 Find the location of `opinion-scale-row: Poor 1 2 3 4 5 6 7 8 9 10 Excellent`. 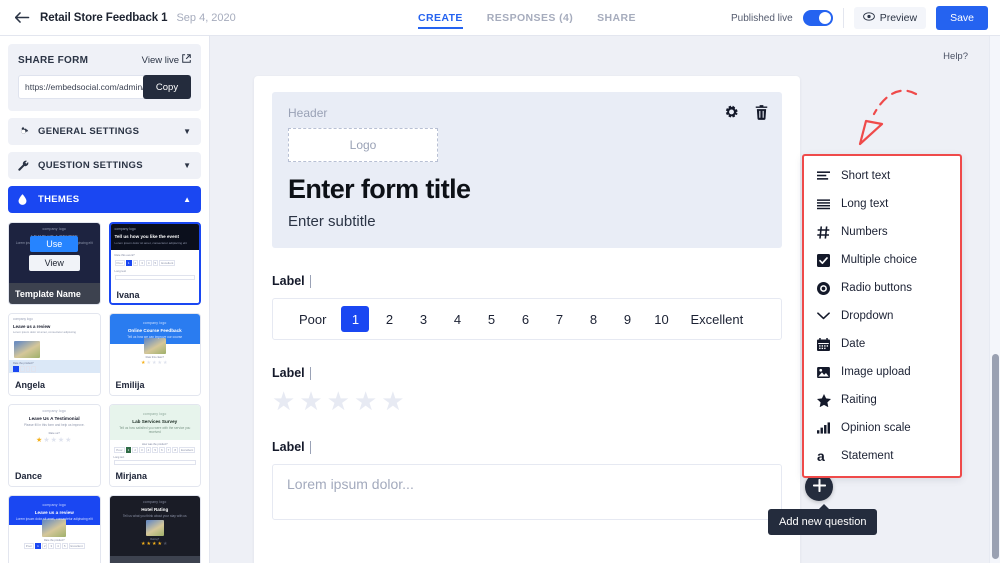

opinion-scale-row: Poor 1 2 3 4 5 6 7 8 9 10 Excellent is located at coordinates (527, 319).